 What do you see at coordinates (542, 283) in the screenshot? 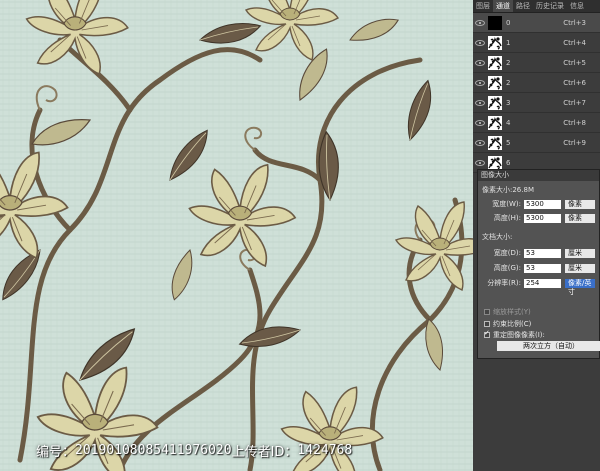
I see `resolution-input: 254` at bounding box center [542, 283].